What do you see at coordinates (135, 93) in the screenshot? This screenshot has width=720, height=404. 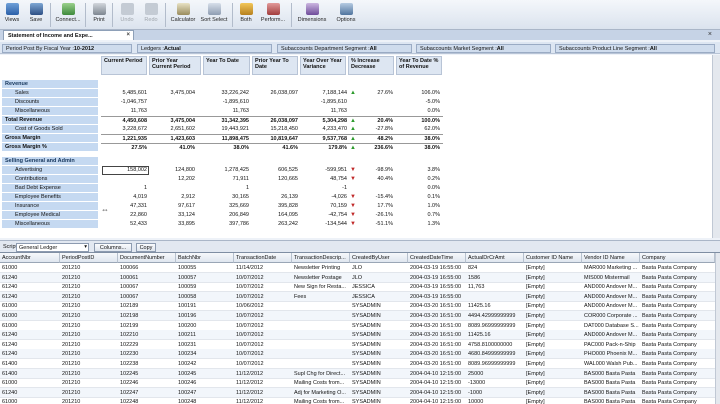 I see `pivot-value-cell: 5,485,601` at bounding box center [135, 93].